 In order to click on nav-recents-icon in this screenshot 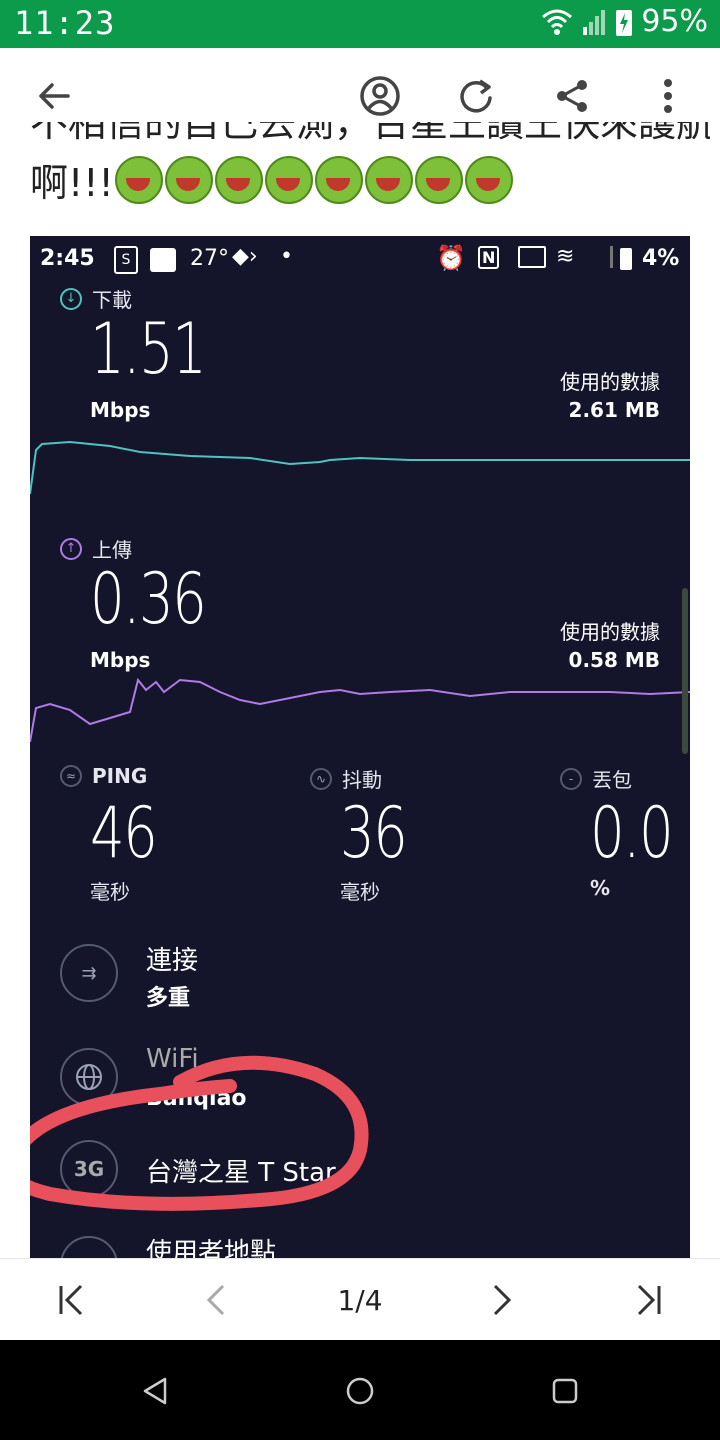, I will do `click(565, 1391)`.